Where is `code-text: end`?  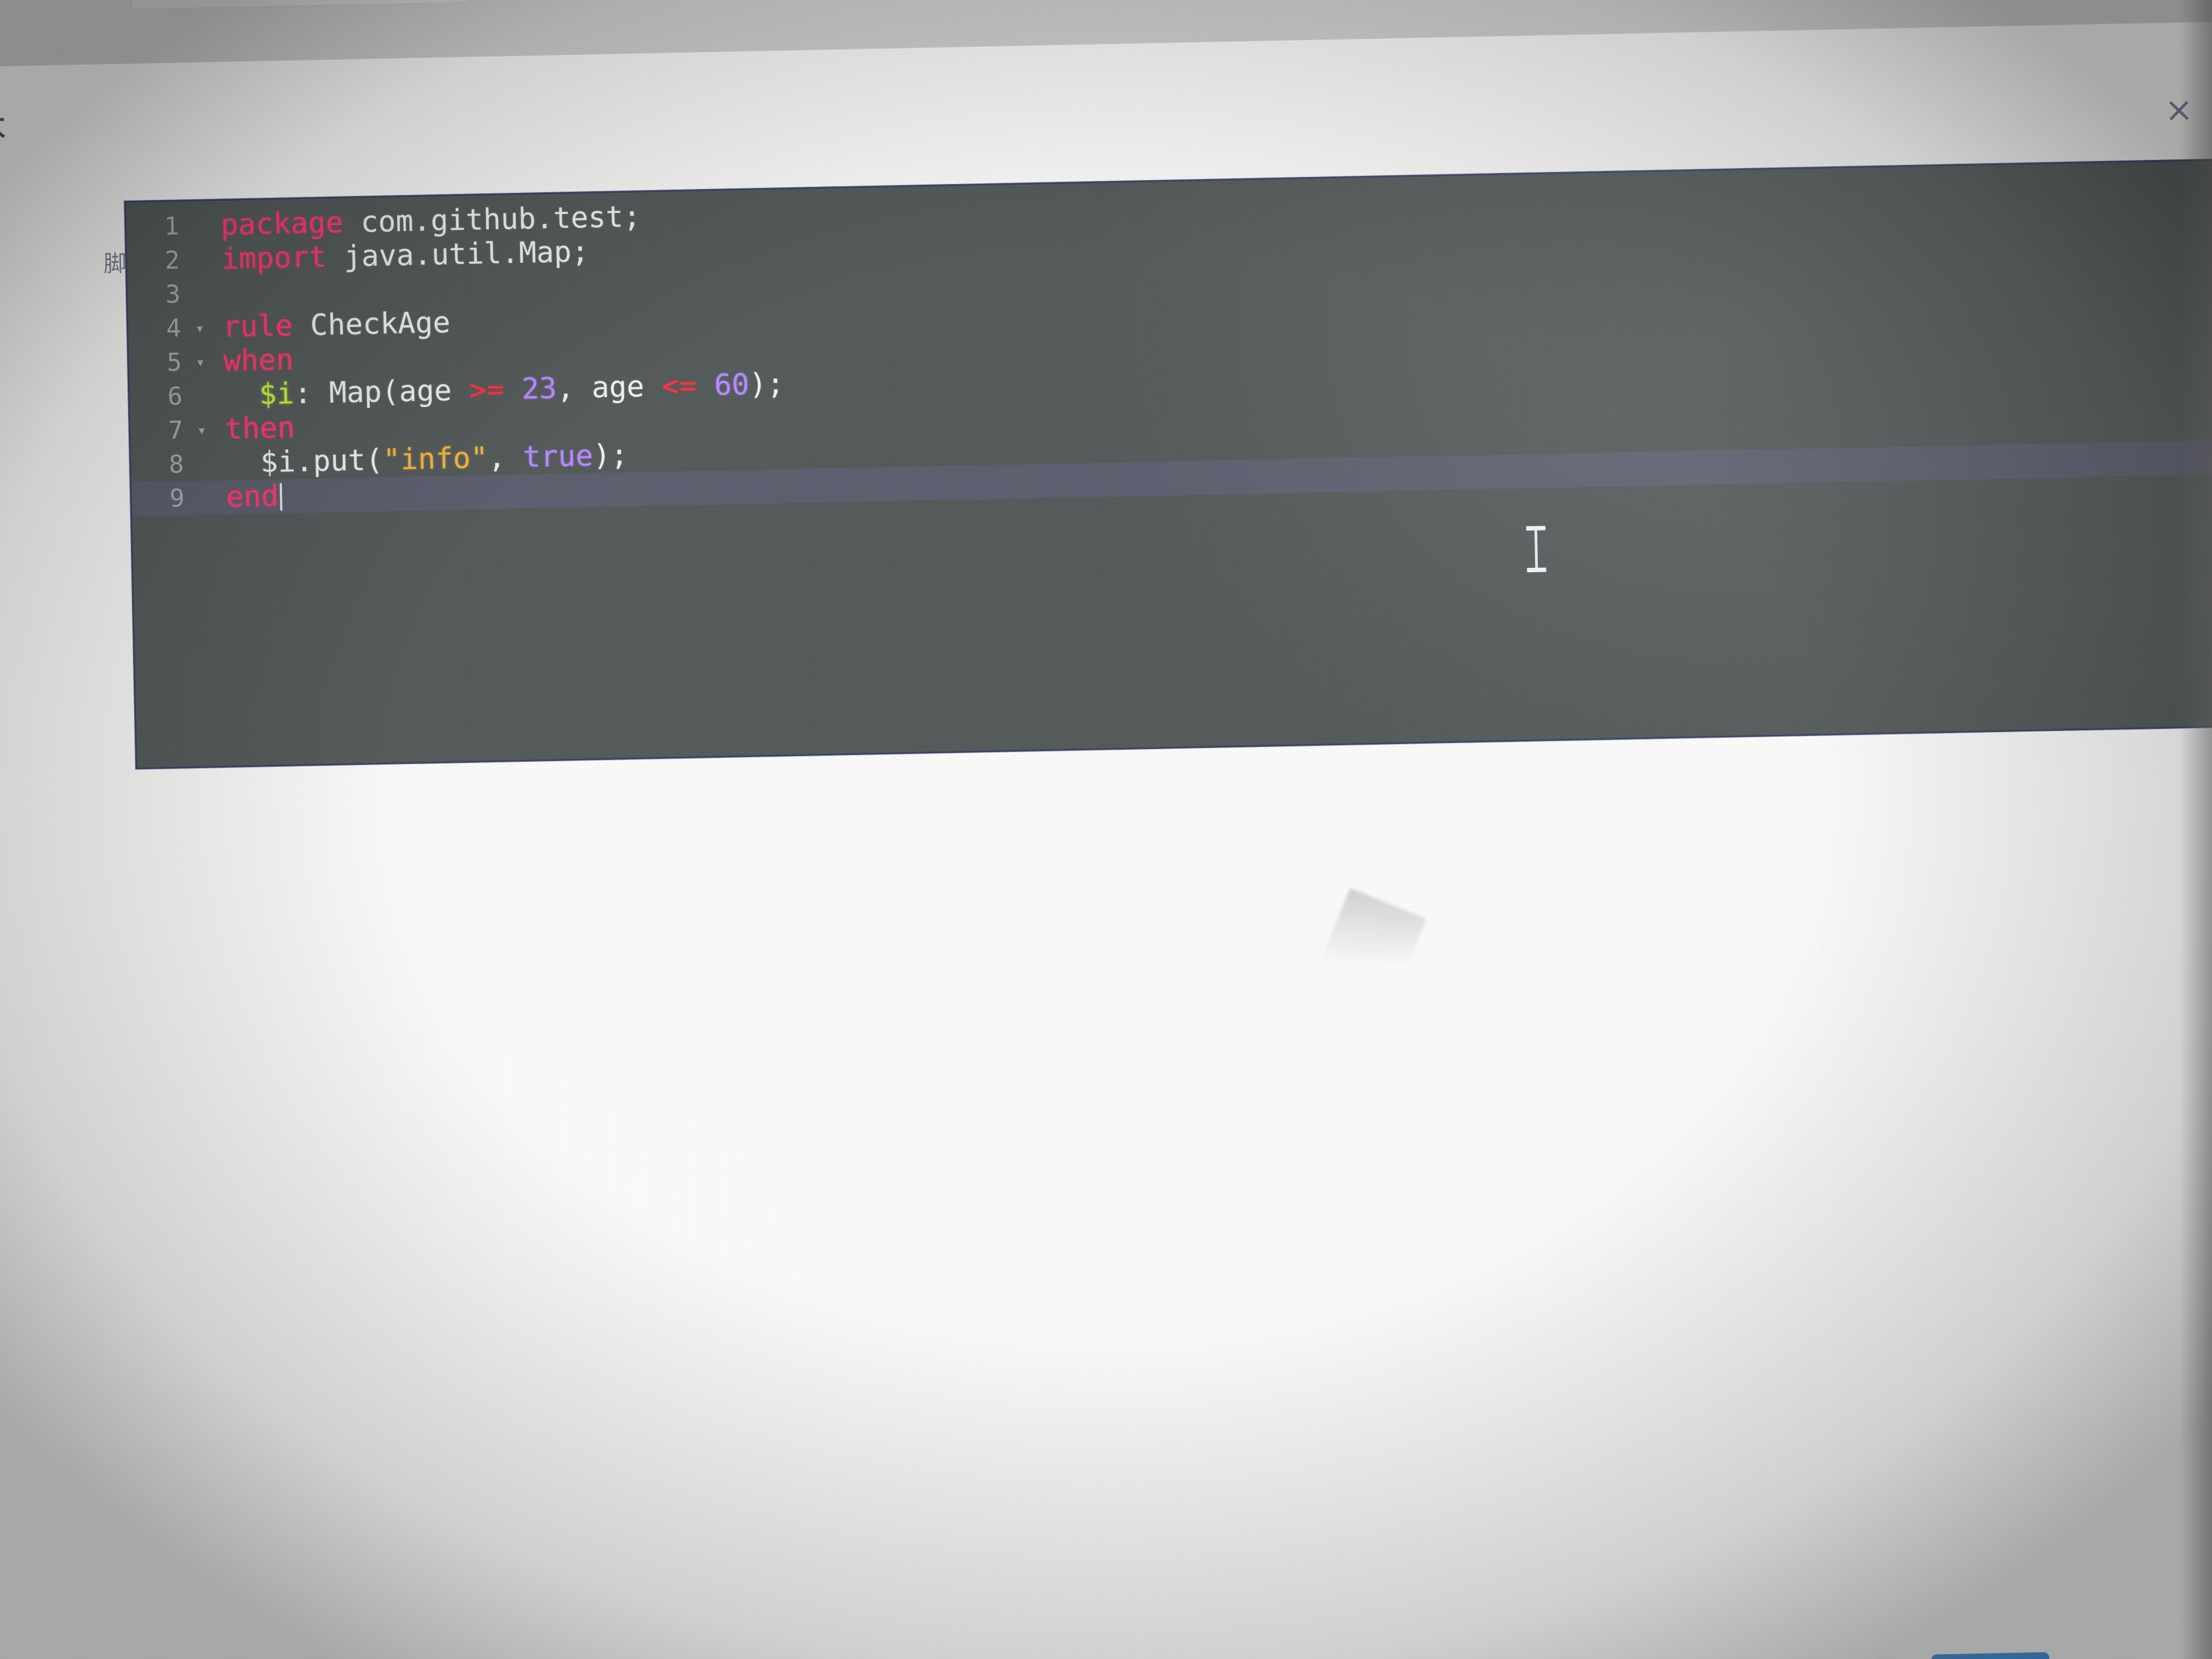
code-text: end is located at coordinates (255, 497).